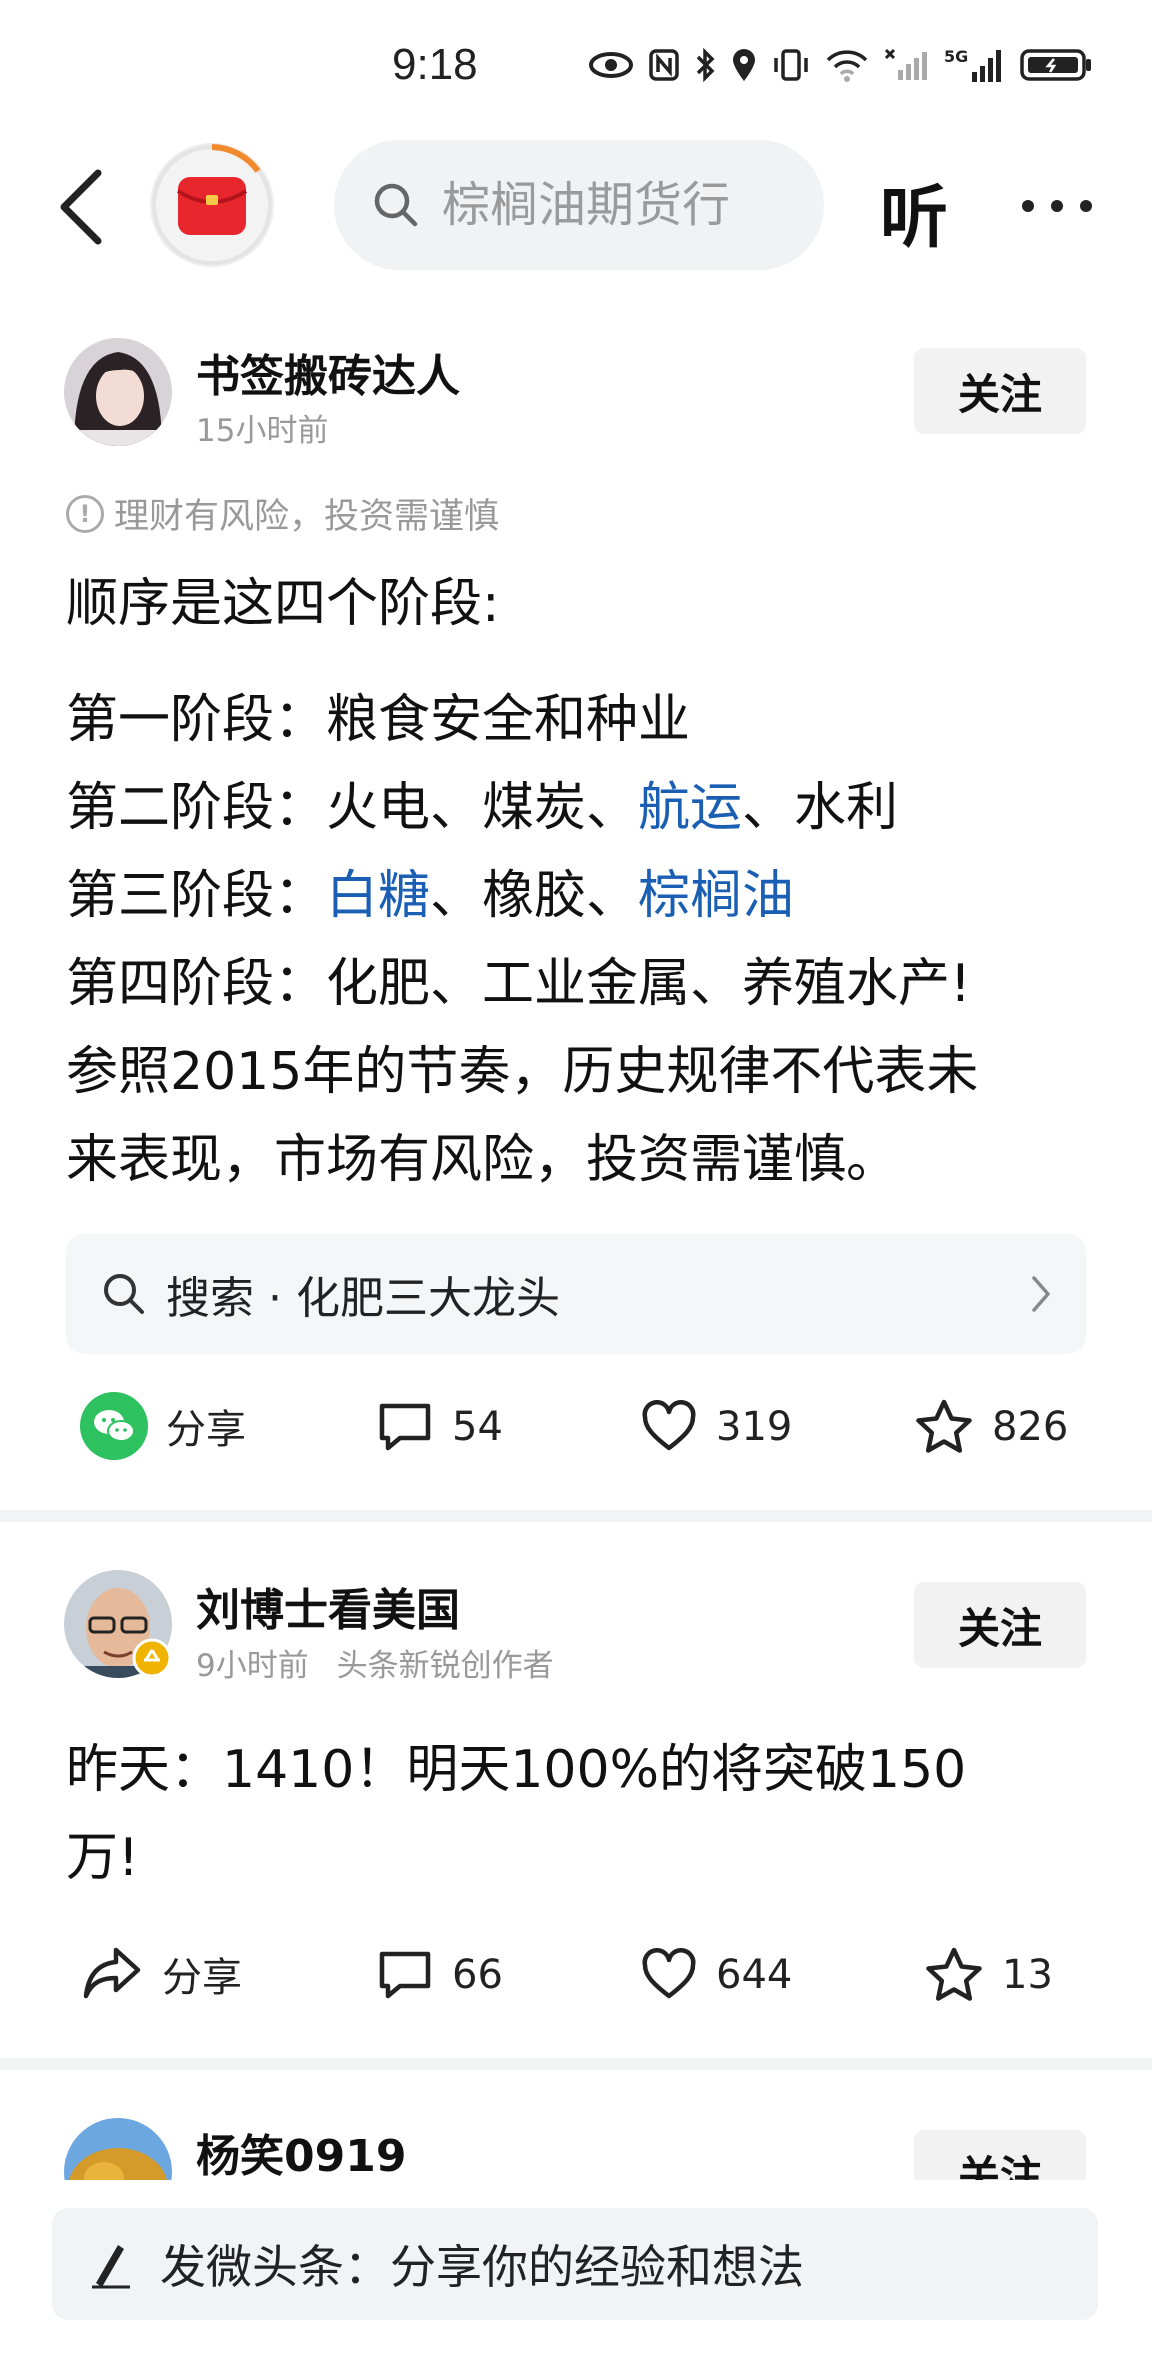  What do you see at coordinates (754, 1975) in the screenshot?
I see `like-count: 644` at bounding box center [754, 1975].